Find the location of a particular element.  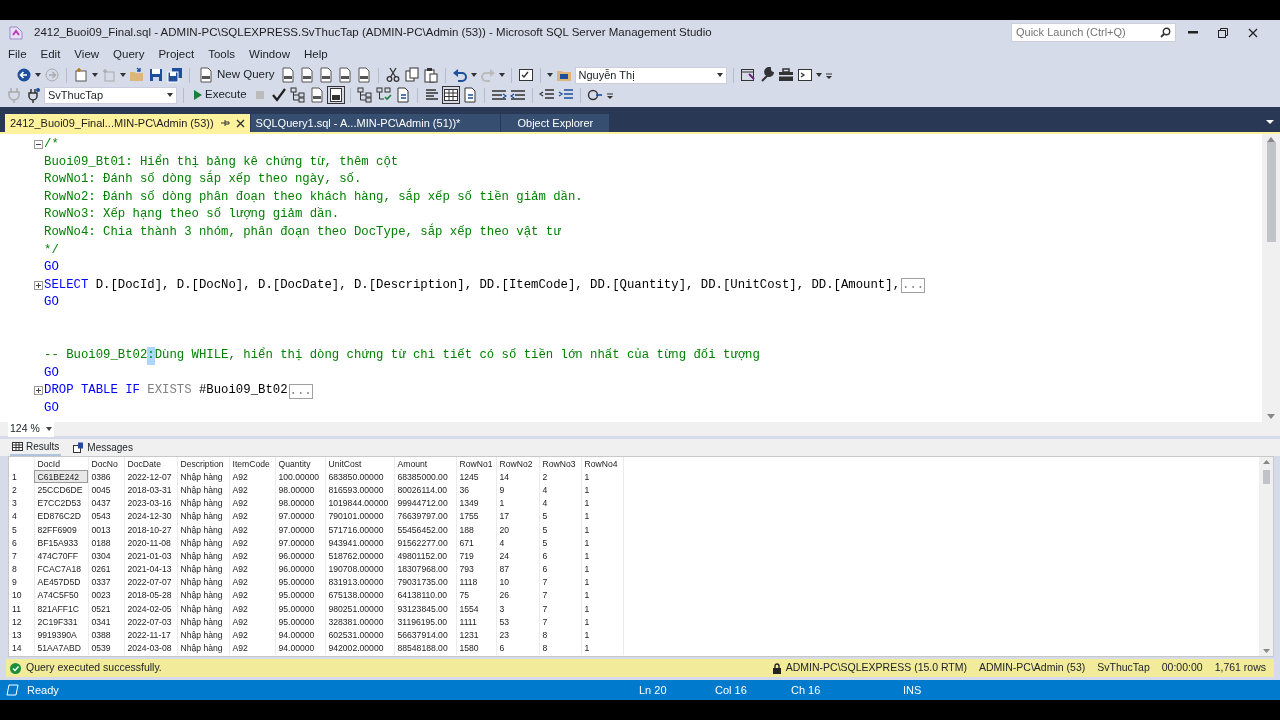

quick-launch-field: Quick Launch (Ctrl+Q) is located at coordinates (1093, 32).